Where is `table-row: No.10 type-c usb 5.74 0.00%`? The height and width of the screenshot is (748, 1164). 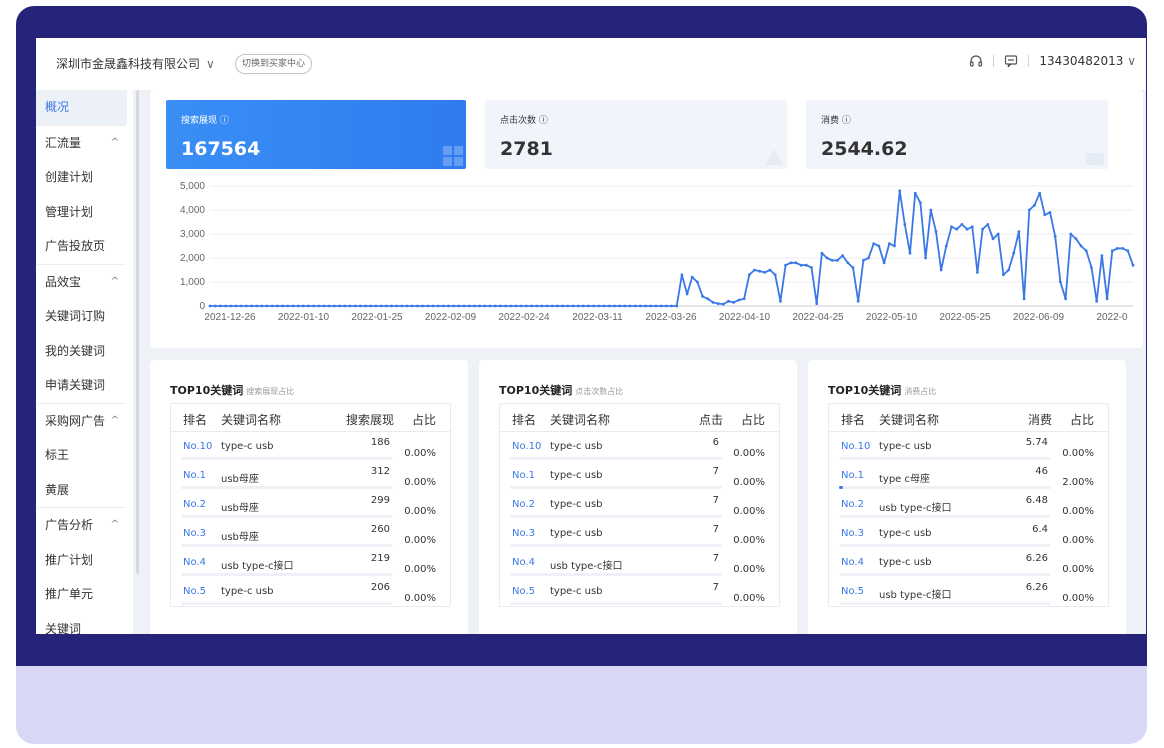 table-row: No.10 type-c usb 5.74 0.00% is located at coordinates (968, 446).